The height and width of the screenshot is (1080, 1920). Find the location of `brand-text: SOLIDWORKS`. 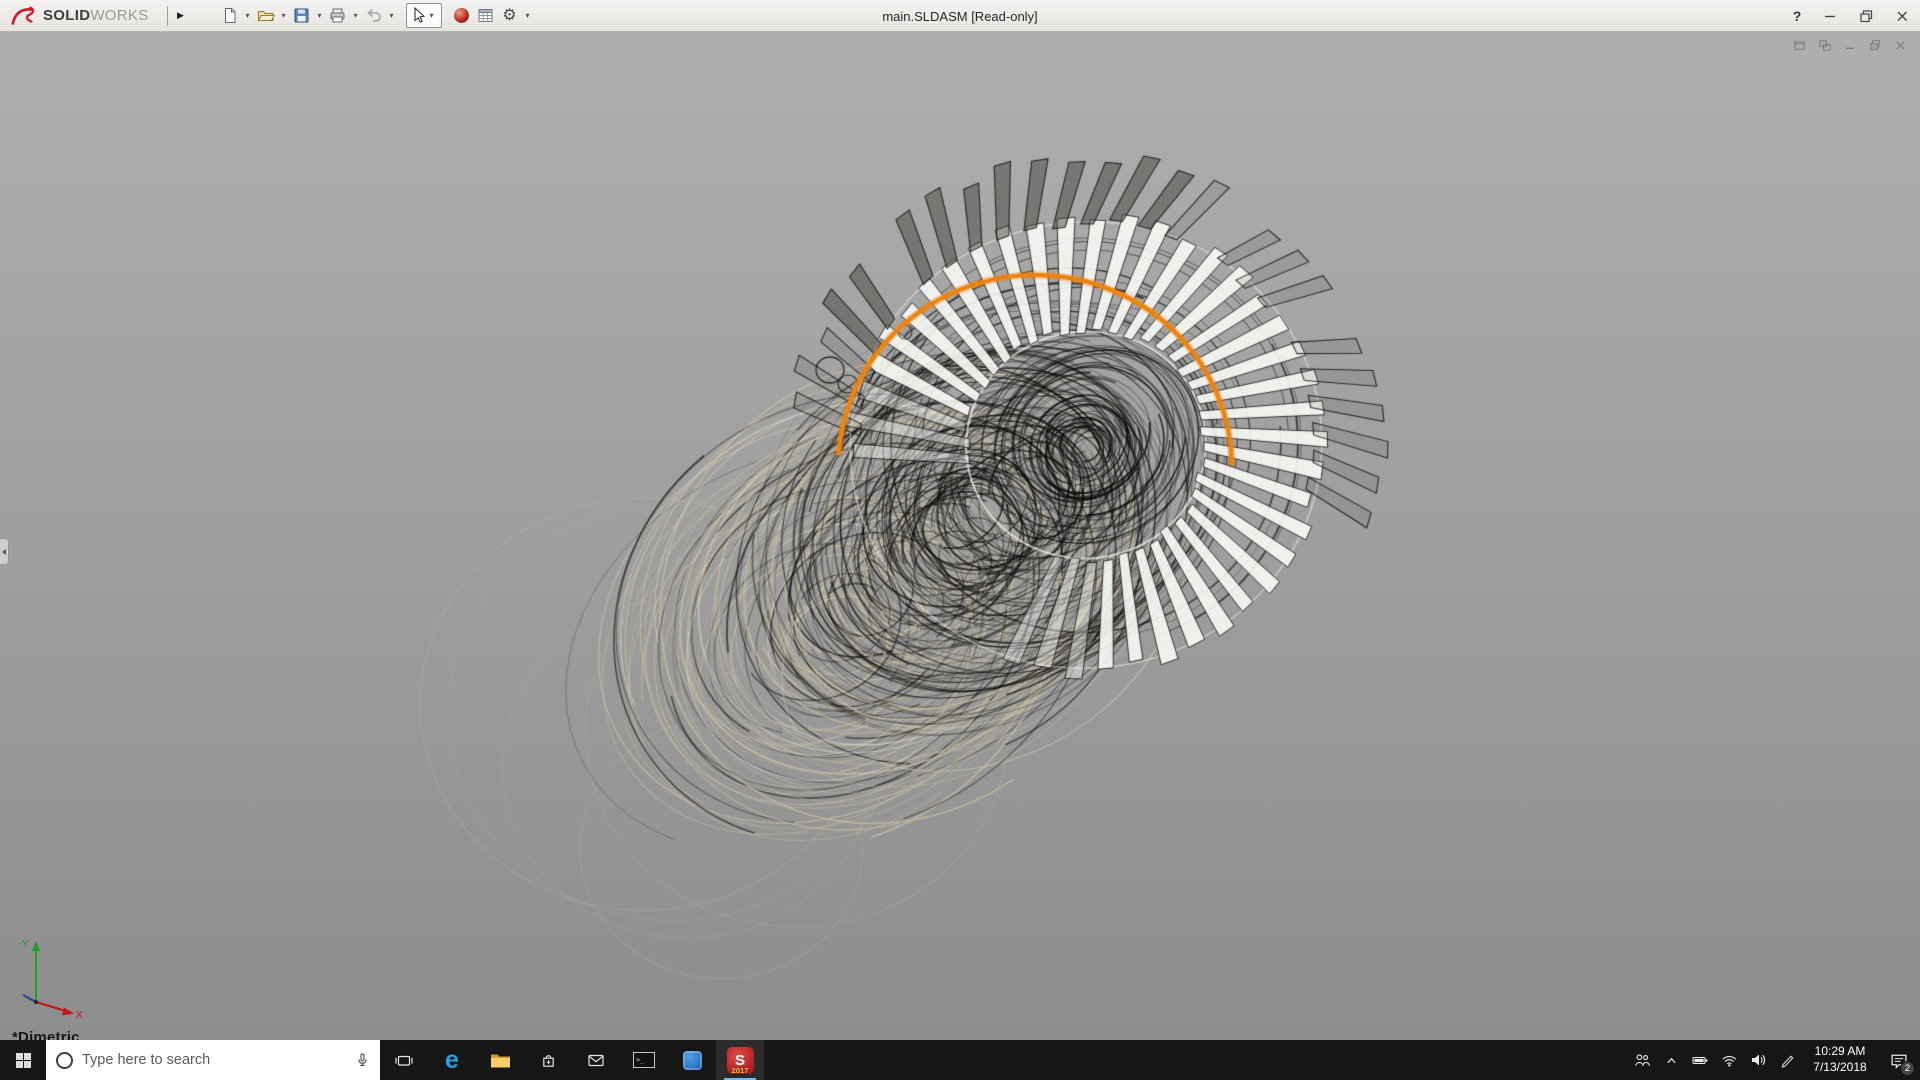

brand-text: SOLIDWORKS is located at coordinates (96, 15).